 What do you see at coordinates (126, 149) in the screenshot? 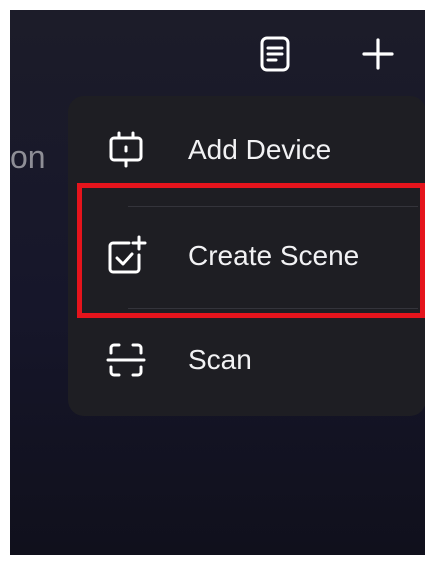
I see `device-icon` at bounding box center [126, 149].